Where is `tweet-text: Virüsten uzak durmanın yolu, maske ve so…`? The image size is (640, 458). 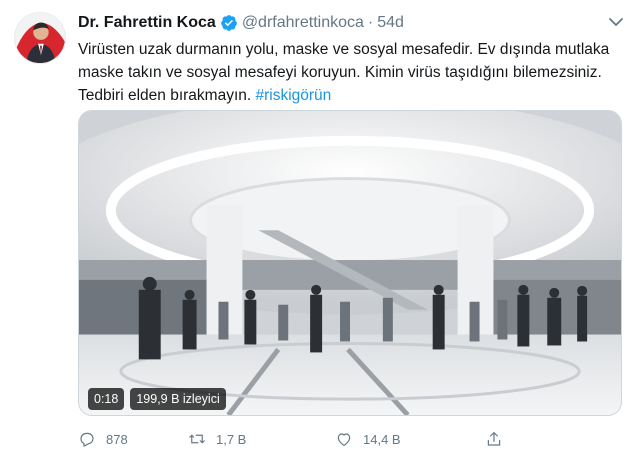 tweet-text: Virüsten uzak durmanın yolu, maske ve so… is located at coordinates (352, 72).